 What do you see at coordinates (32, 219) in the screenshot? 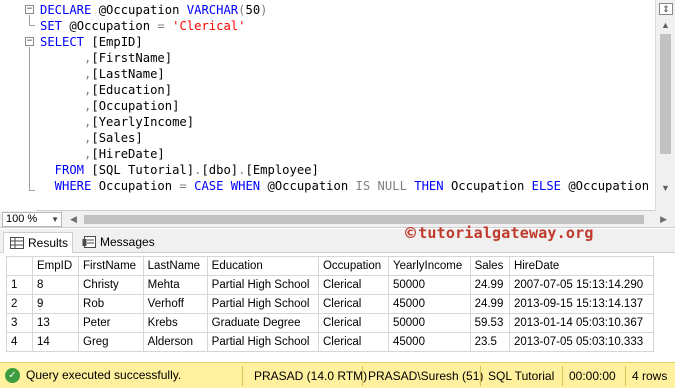
I see `zoom-select: 100 % ▼` at bounding box center [32, 219].